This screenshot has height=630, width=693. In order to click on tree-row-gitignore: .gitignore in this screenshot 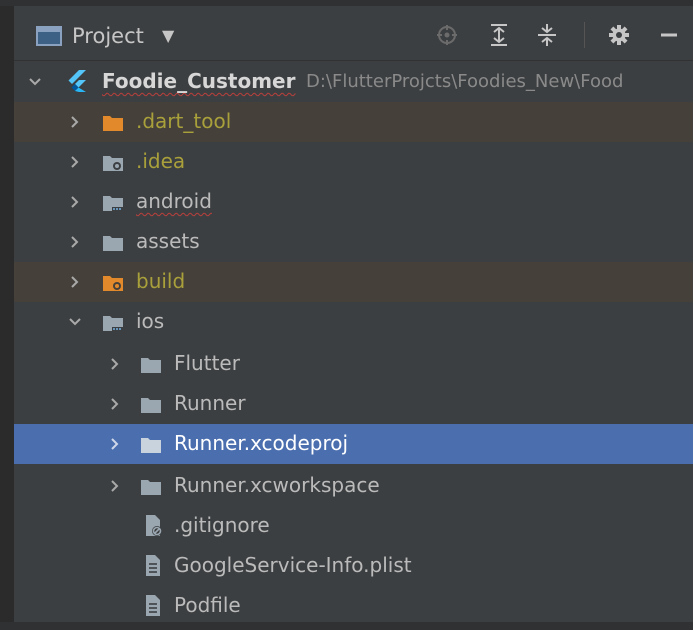, I will do `click(353, 526)`.